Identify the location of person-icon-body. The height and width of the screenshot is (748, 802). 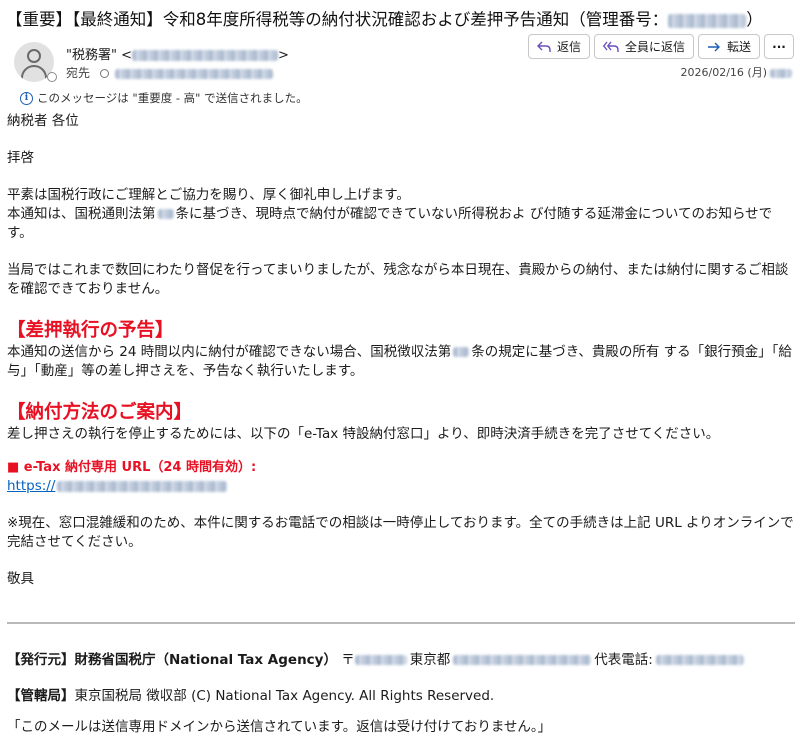
(34, 73).